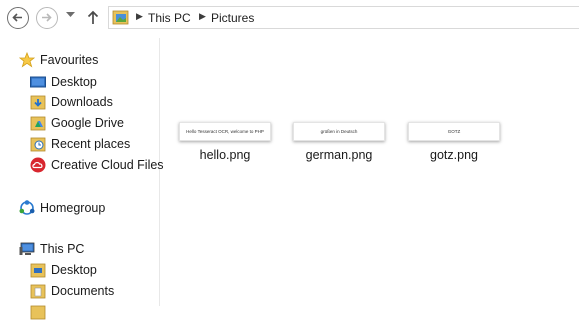 This screenshot has width=579, height=322. What do you see at coordinates (38, 123) in the screenshot?
I see `google-drive-folder-icon` at bounding box center [38, 123].